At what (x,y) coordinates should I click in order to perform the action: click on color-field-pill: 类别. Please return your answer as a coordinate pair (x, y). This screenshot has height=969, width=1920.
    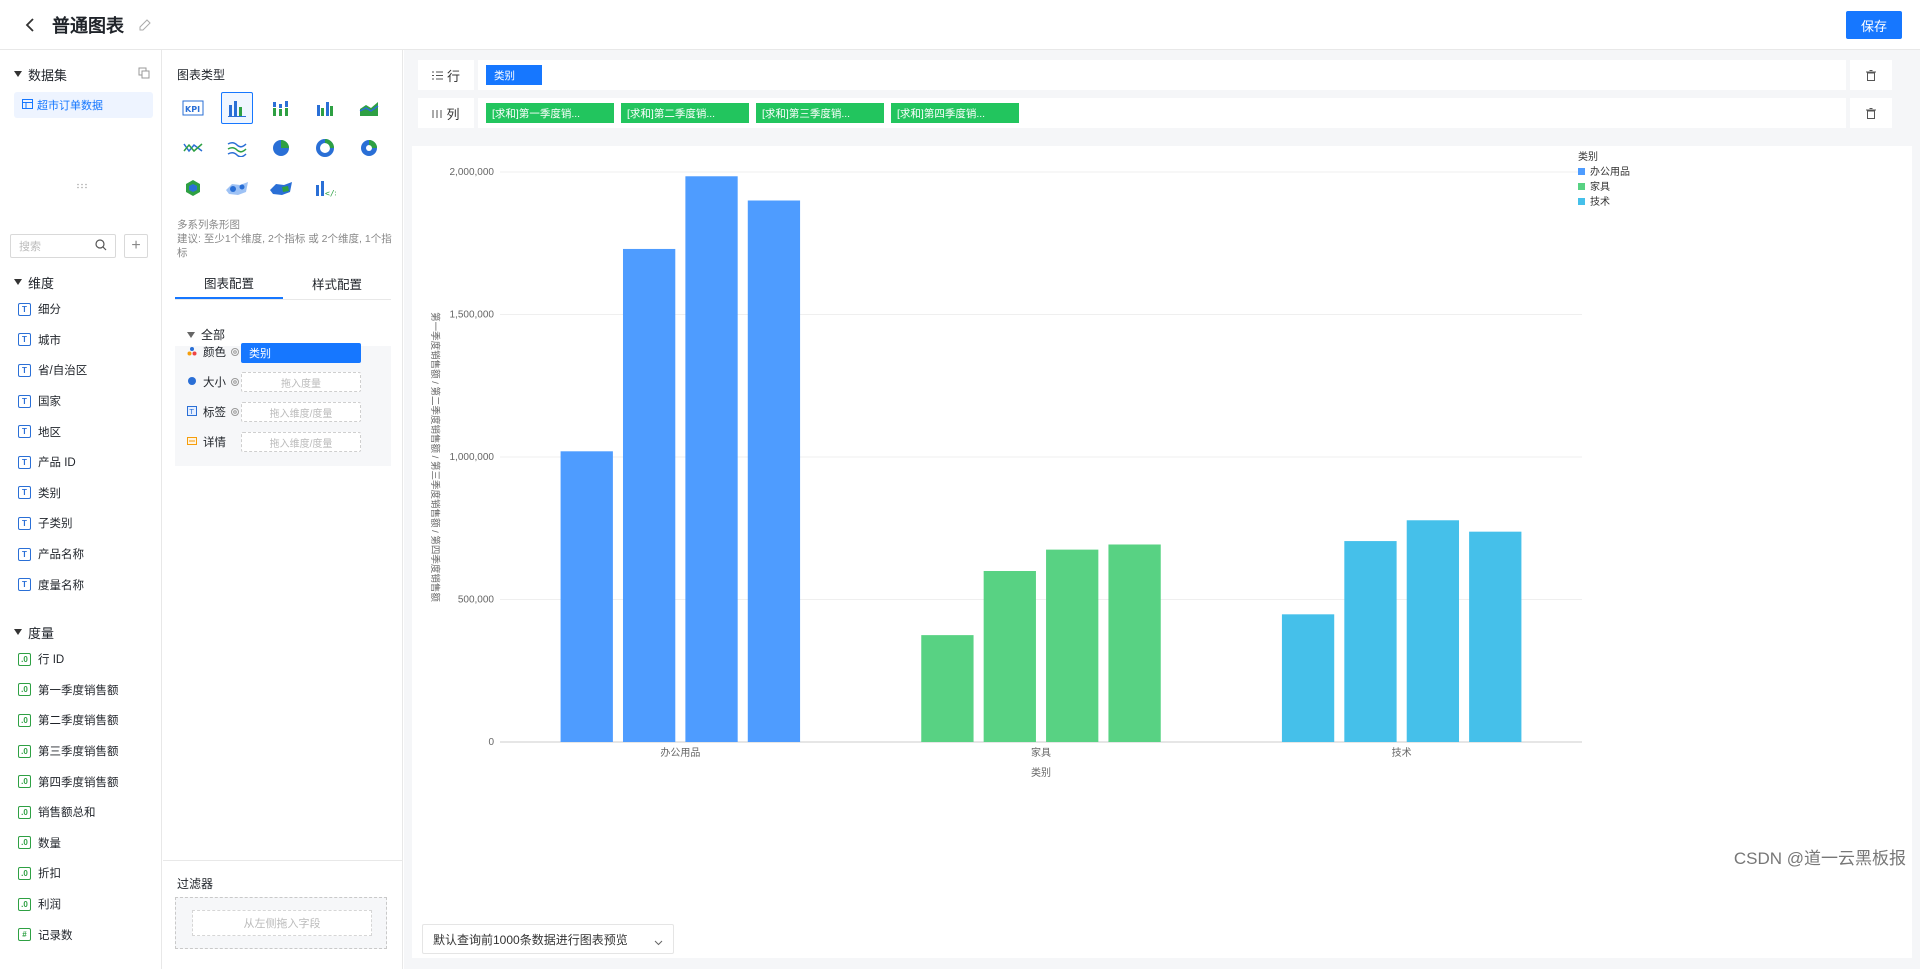
    Looking at the image, I should click on (301, 353).